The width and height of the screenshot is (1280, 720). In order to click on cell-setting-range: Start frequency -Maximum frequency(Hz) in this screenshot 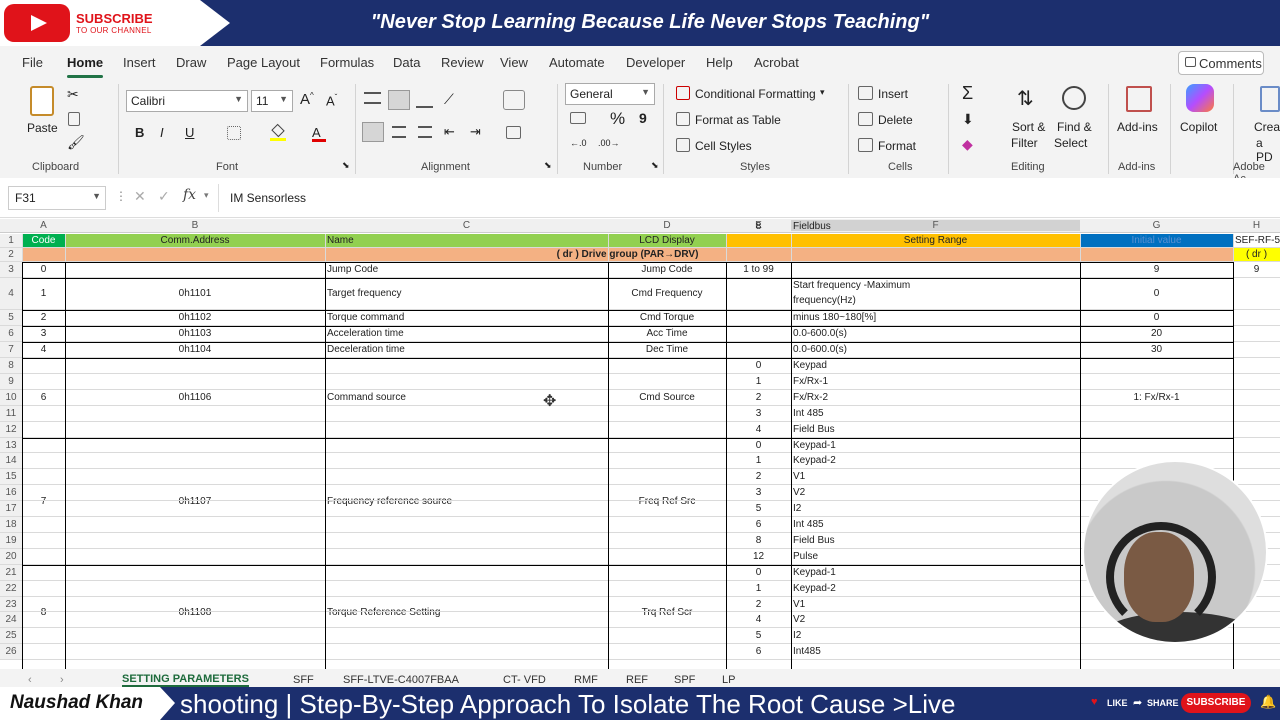, I will do `click(935, 294)`.